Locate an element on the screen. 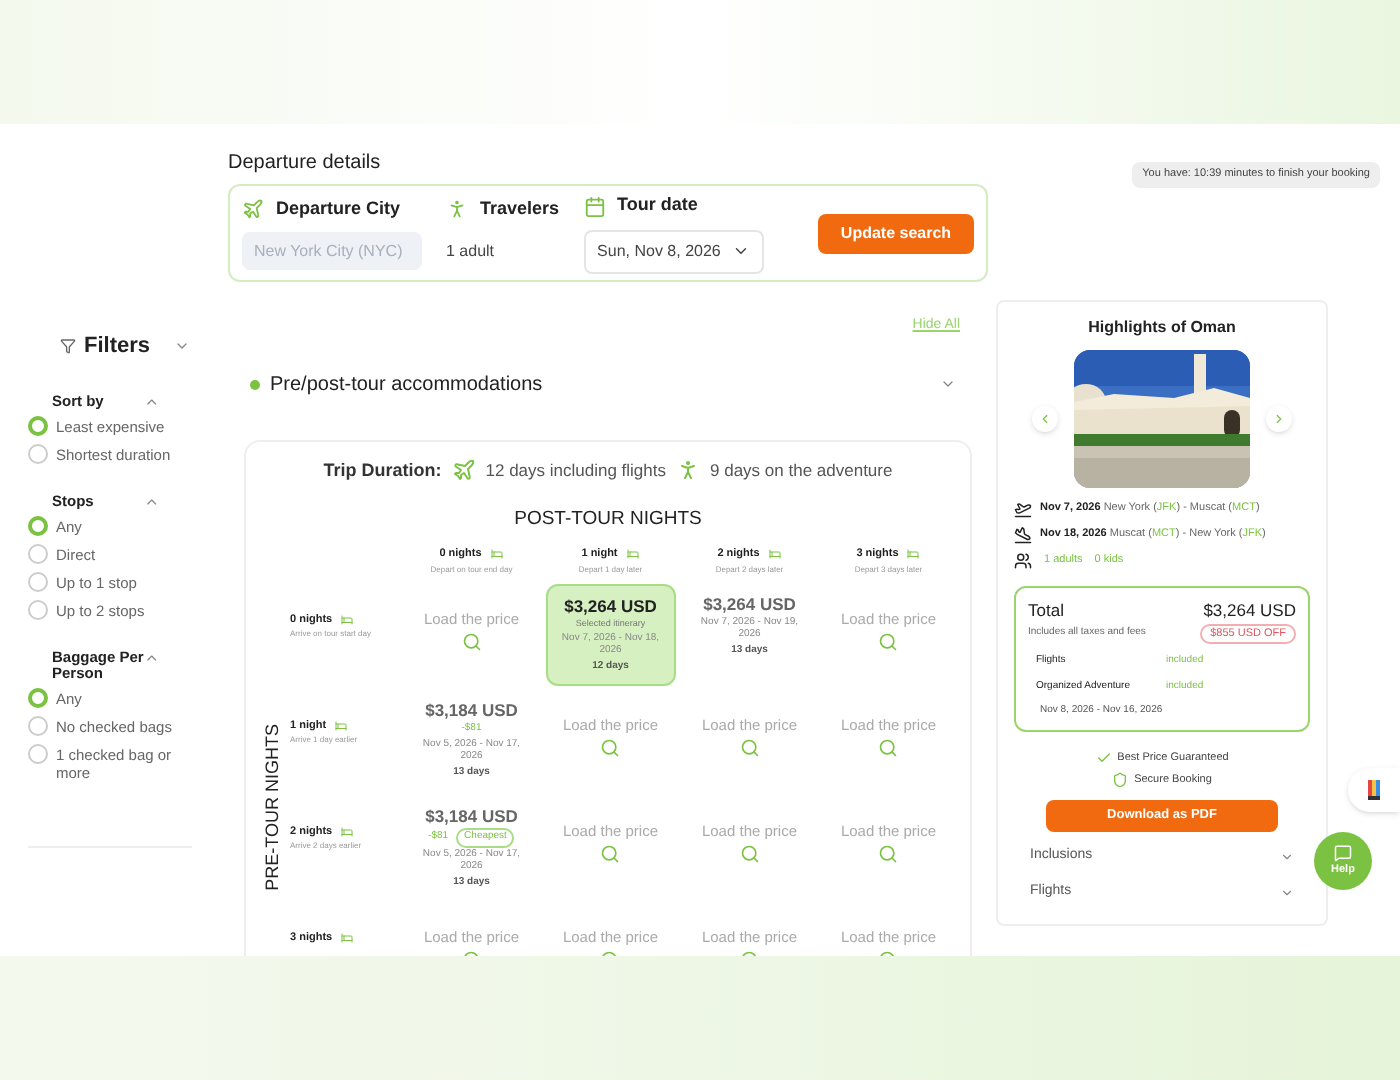 The height and width of the screenshot is (1080, 1400). filter-icon is located at coordinates (68, 346).